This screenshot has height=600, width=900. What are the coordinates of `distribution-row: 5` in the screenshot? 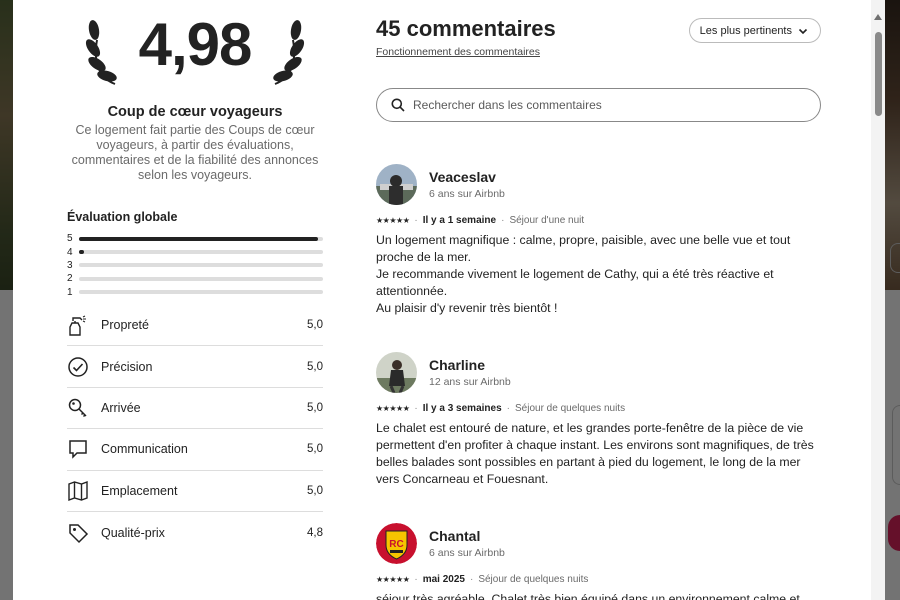 It's located at (195, 238).